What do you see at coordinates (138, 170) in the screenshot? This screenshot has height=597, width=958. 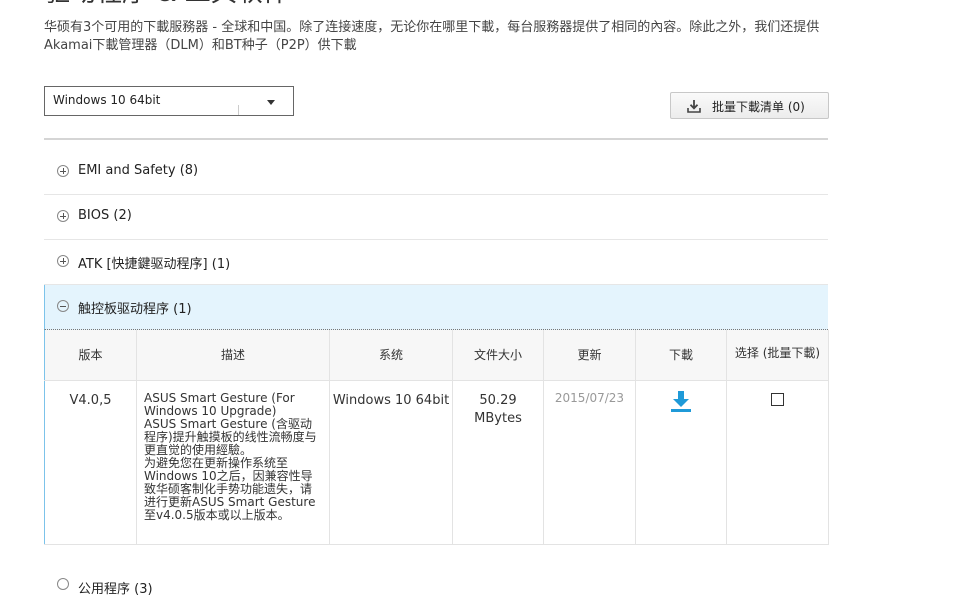 I see `category-label: EMI and Safety (8)` at bounding box center [138, 170].